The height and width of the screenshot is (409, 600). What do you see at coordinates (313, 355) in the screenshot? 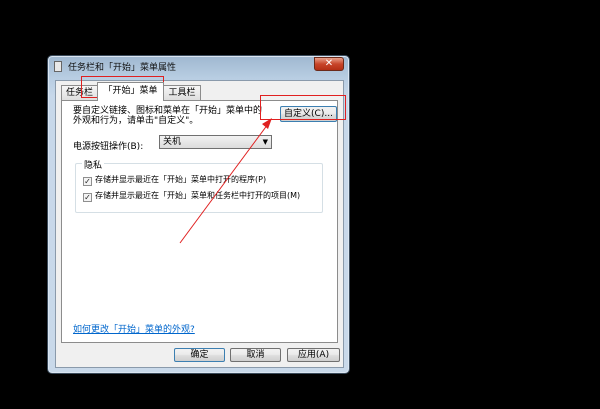
I see `apply-button: 应用(A)` at bounding box center [313, 355].